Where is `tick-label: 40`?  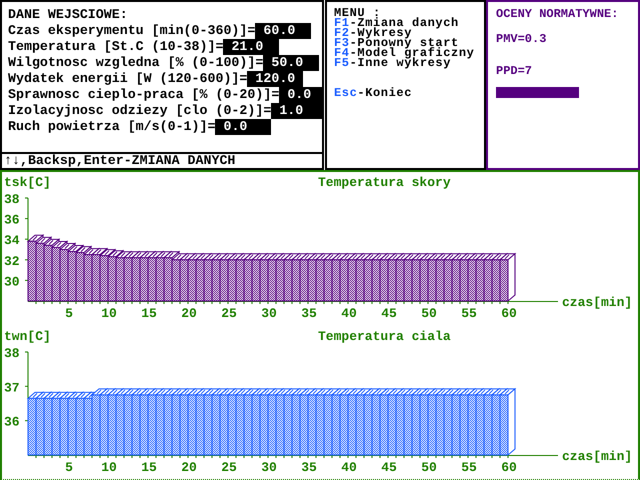 tick-label: 40 is located at coordinates (349, 467).